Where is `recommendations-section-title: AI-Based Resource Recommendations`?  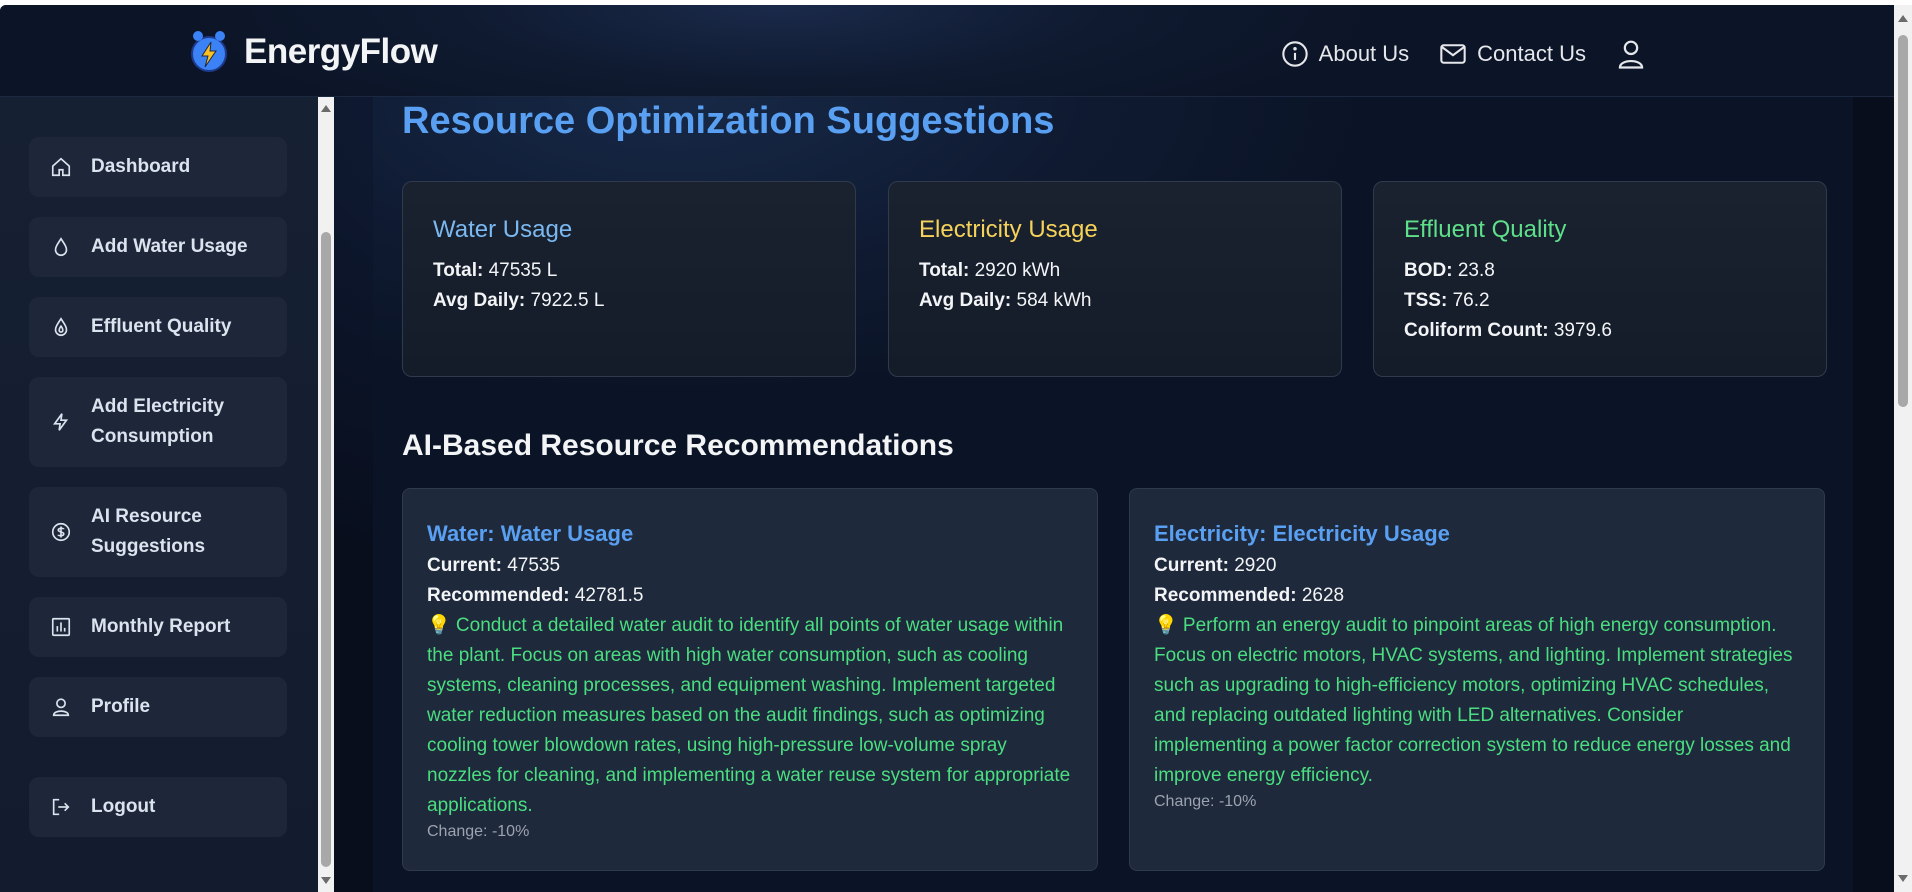
recommendations-section-title: AI-Based Resource Recommendations is located at coordinates (678, 445).